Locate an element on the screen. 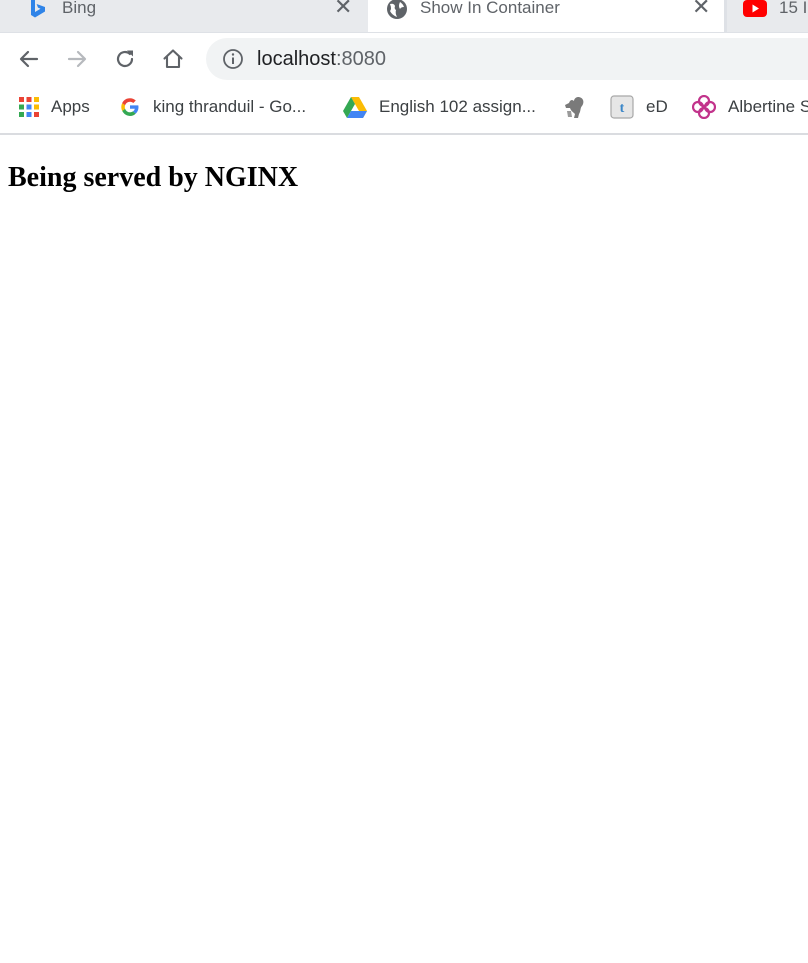 This screenshot has height=963, width=808. bookmark-label: eD is located at coordinates (657, 106).